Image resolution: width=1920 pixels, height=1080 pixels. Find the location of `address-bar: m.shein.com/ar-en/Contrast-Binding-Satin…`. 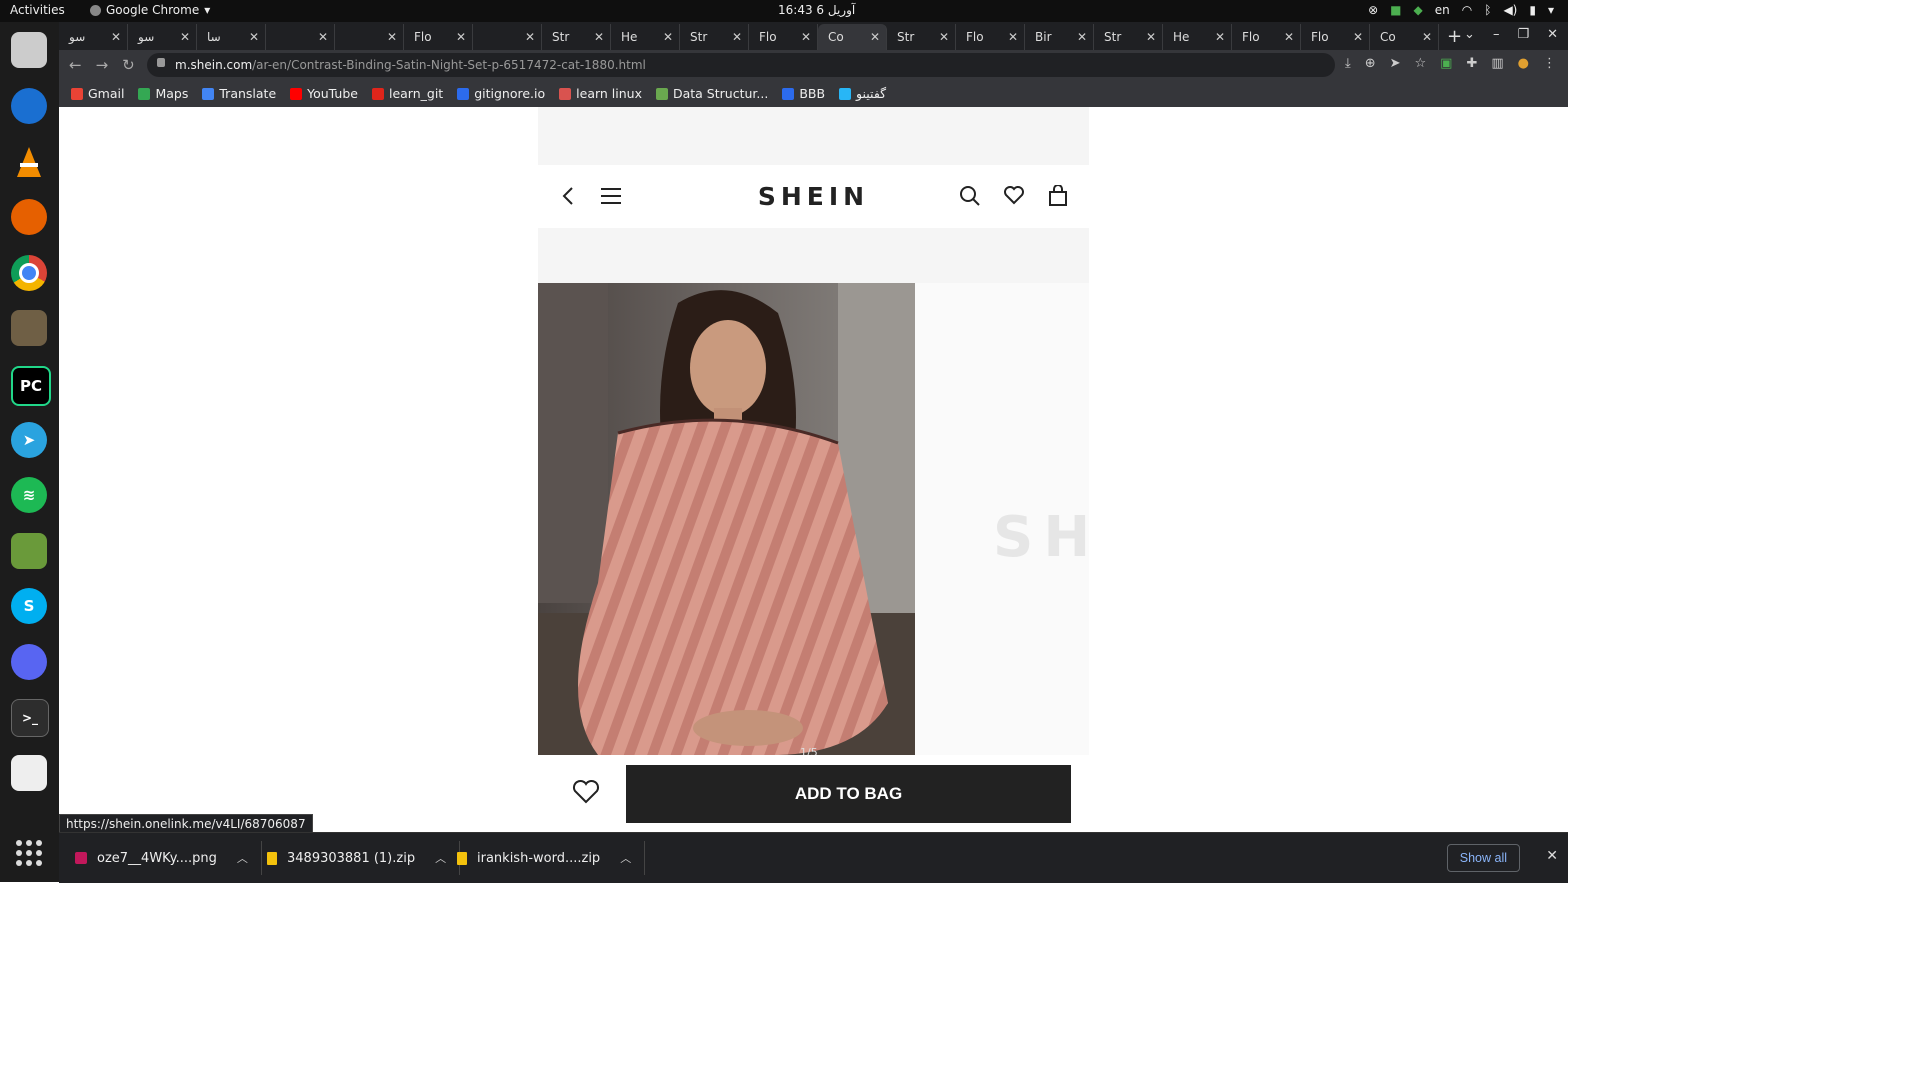

address-bar: m.shein.com/ar-en/Contrast-Binding-Satin… is located at coordinates (741, 65).